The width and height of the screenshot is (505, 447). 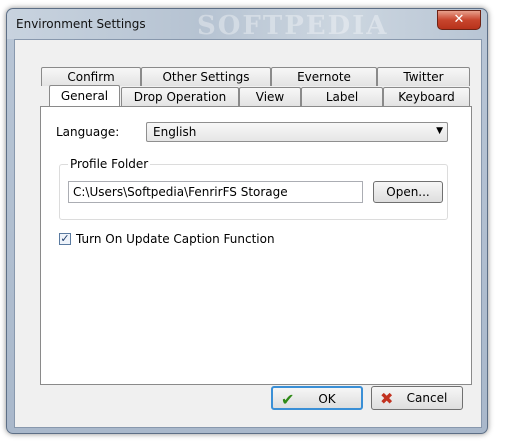 I want to click on language-selected-value: English, so click(x=175, y=132).